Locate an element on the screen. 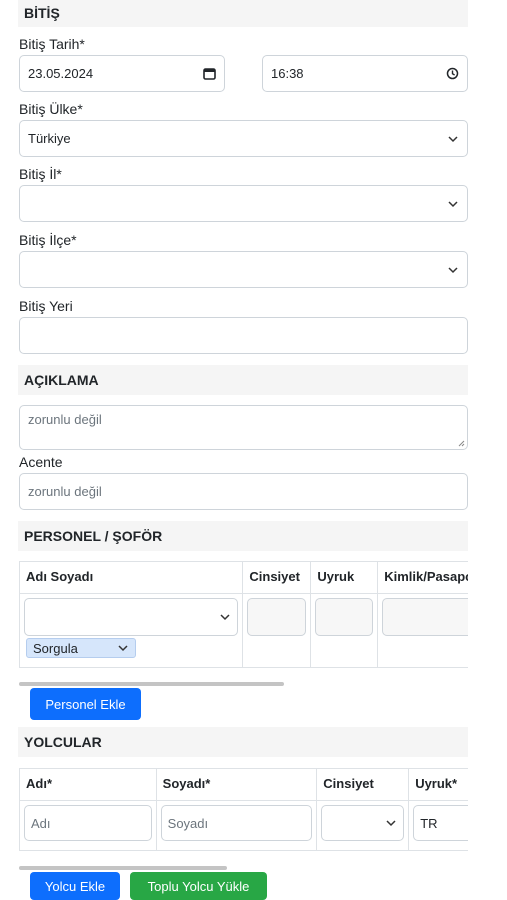 This screenshot has height=900, width=507. col-adi-soyadi: Adı Soyadı is located at coordinates (131, 577).